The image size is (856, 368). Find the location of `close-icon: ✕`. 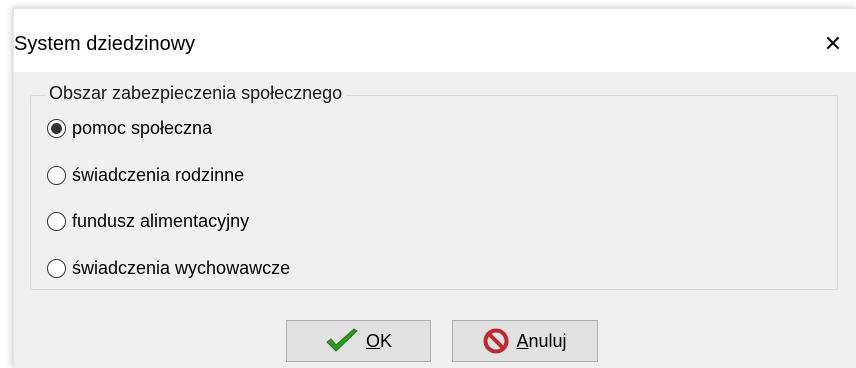

close-icon: ✕ is located at coordinates (833, 43).